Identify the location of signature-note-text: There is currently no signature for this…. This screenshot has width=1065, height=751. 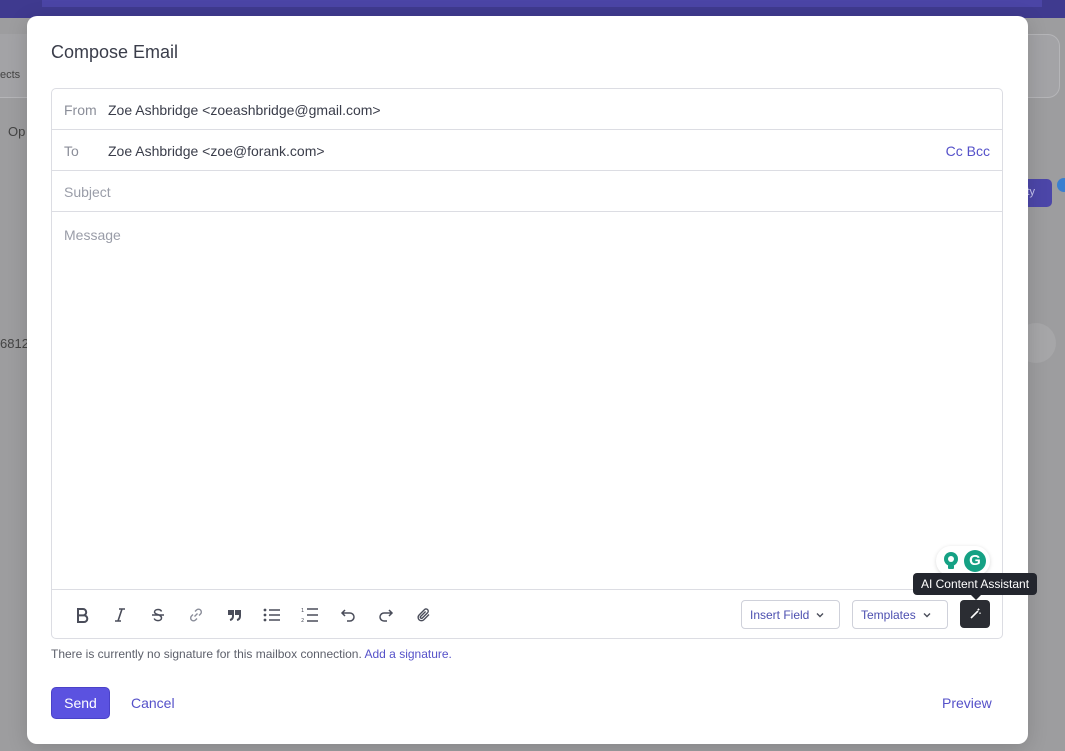
(206, 654).